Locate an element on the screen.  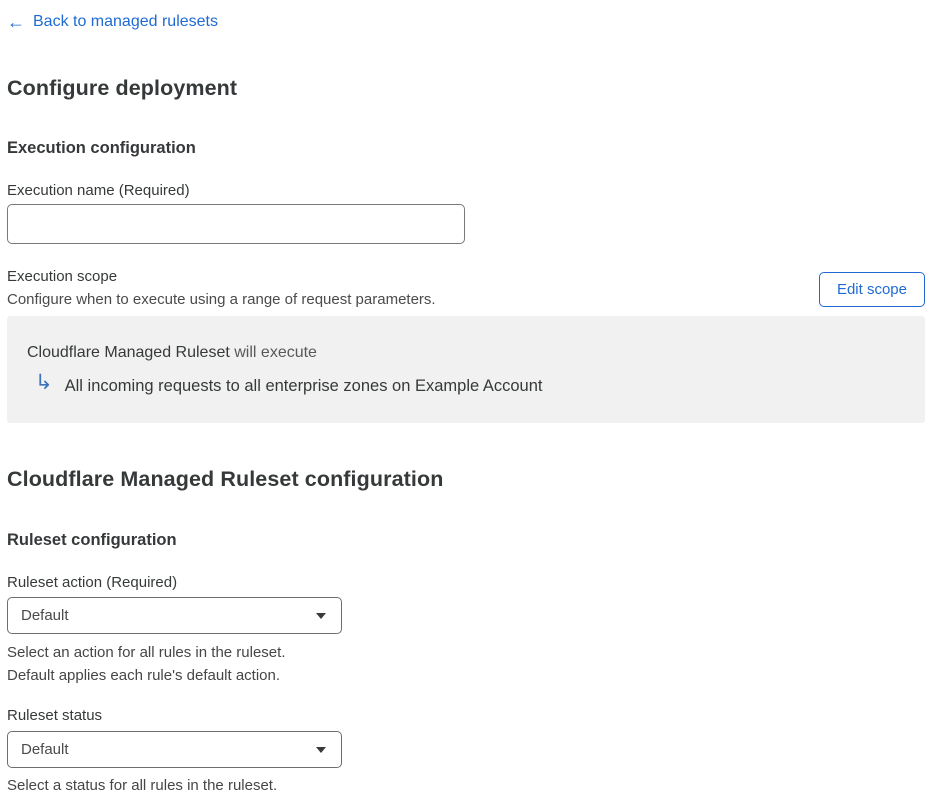
back-link-label: Back to managed rulesets is located at coordinates (125, 21).